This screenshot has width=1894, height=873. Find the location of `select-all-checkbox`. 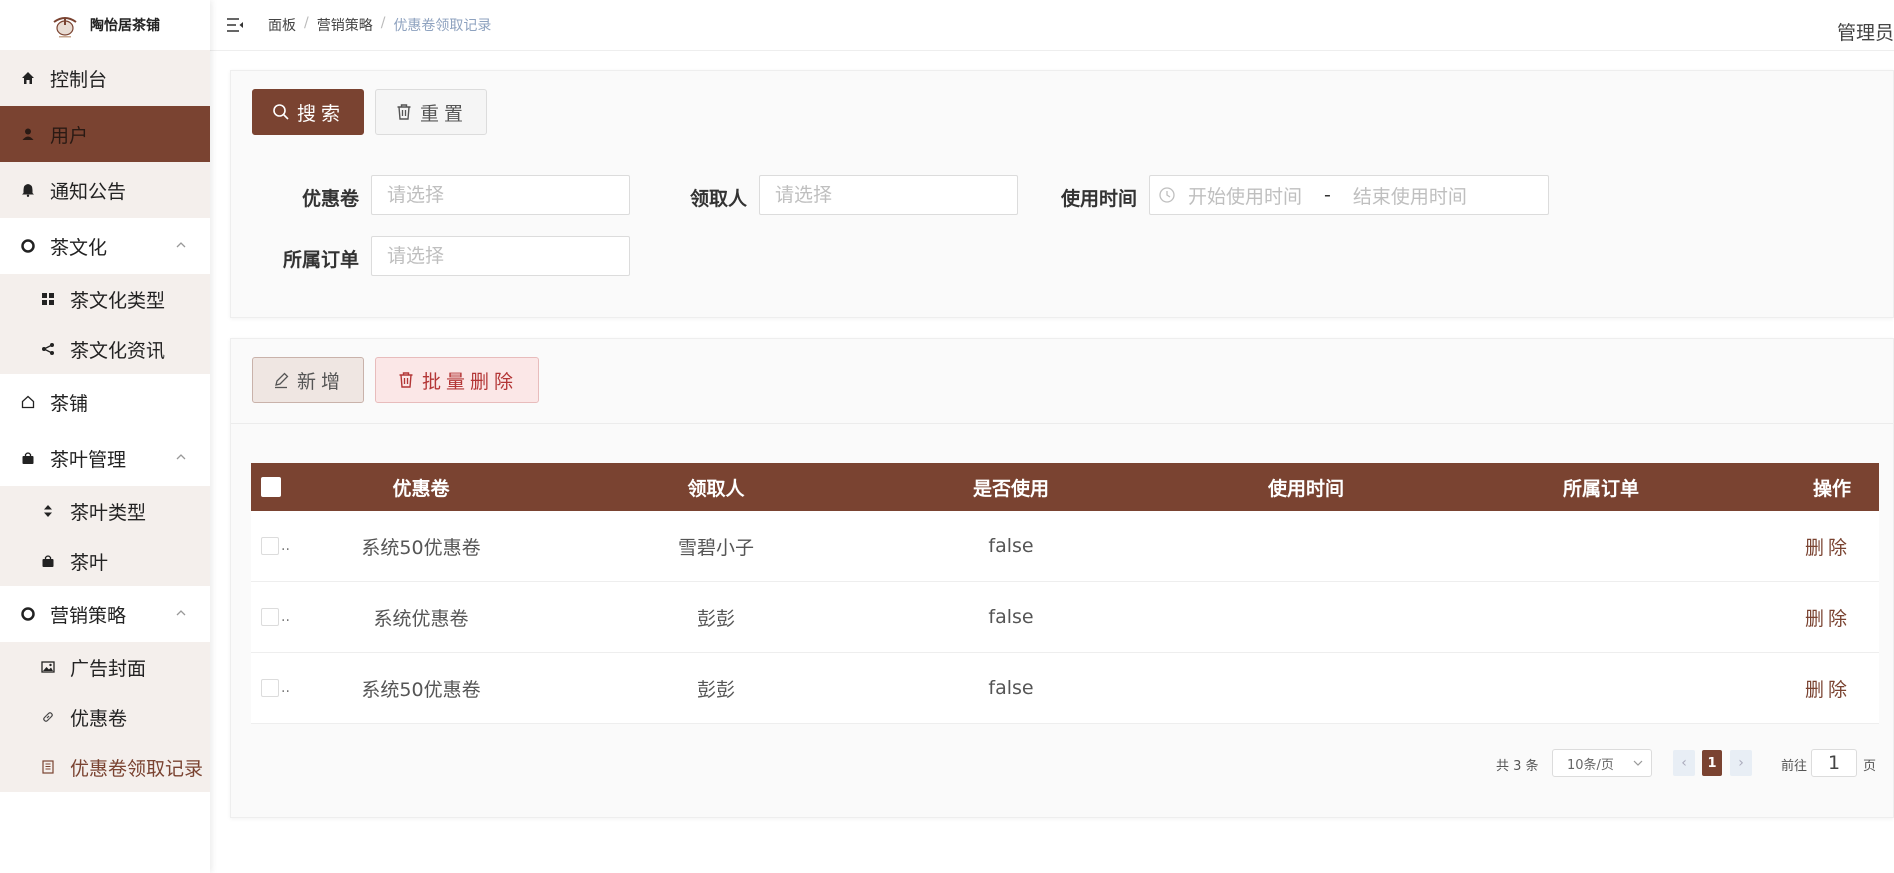

select-all-checkbox is located at coordinates (271, 487).